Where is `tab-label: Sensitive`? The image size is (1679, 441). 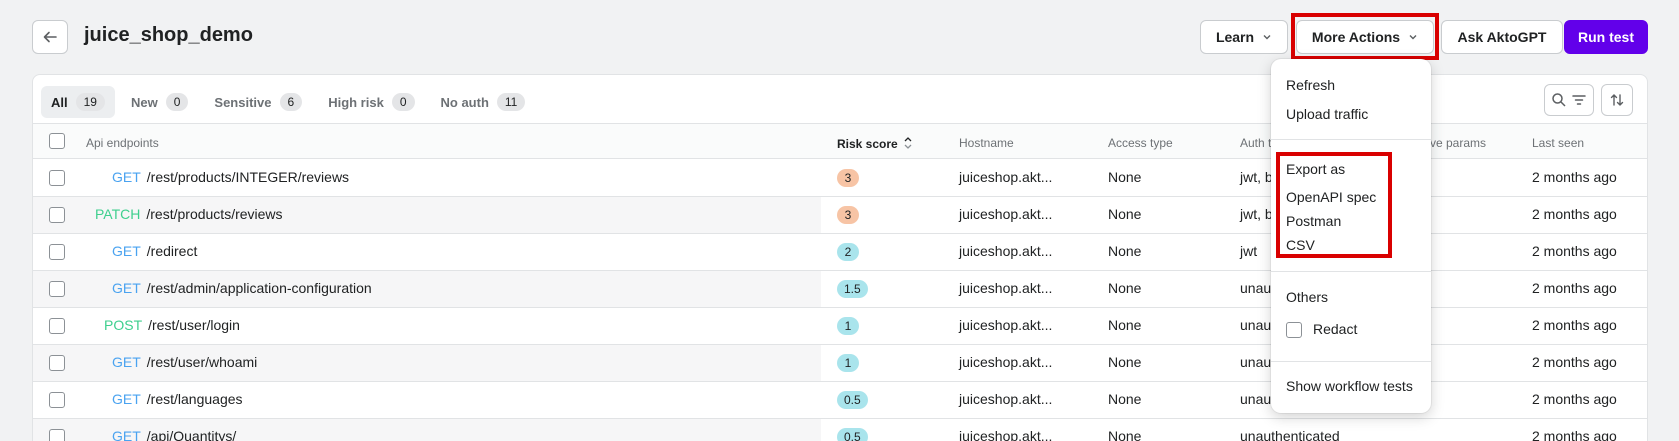
tab-label: Sensitive is located at coordinates (243, 102).